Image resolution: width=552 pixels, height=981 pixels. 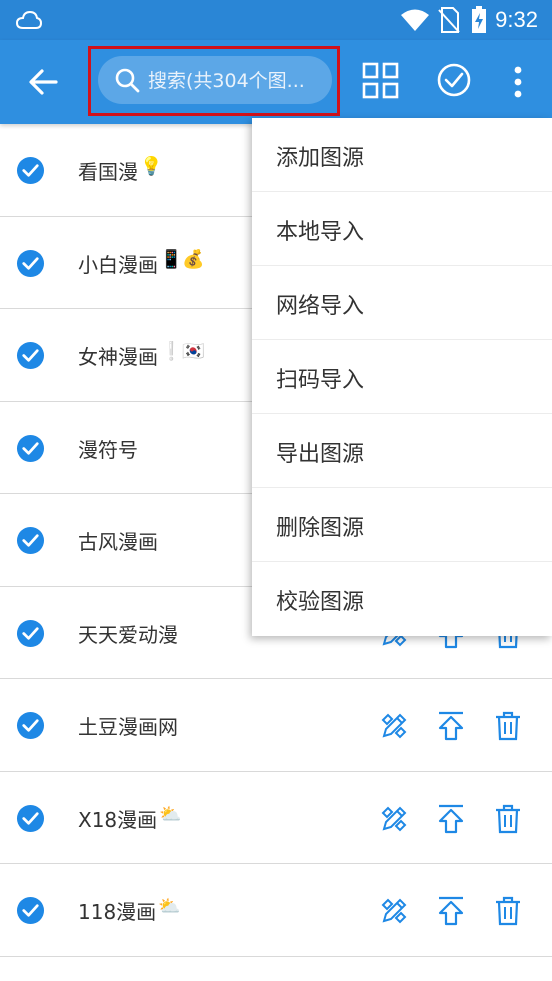 I want to click on grid-icon, so click(x=381, y=81).